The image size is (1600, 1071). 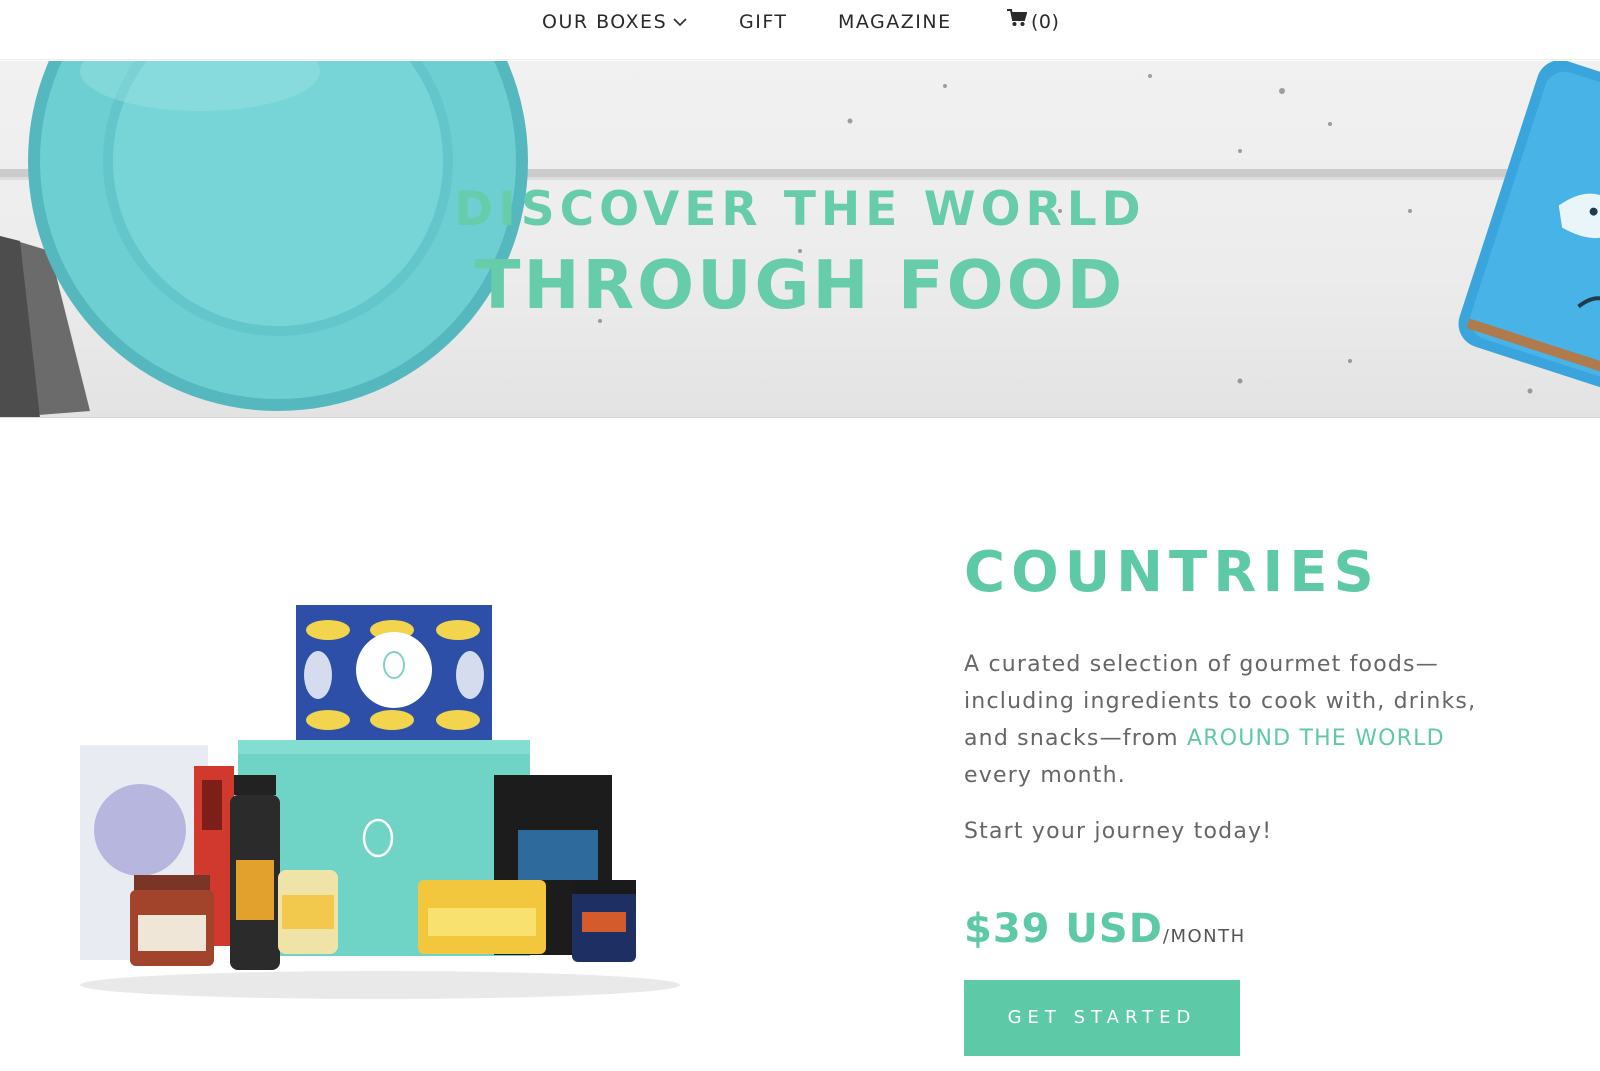 I want to click on price-period: /MONTH, so click(x=1204, y=936).